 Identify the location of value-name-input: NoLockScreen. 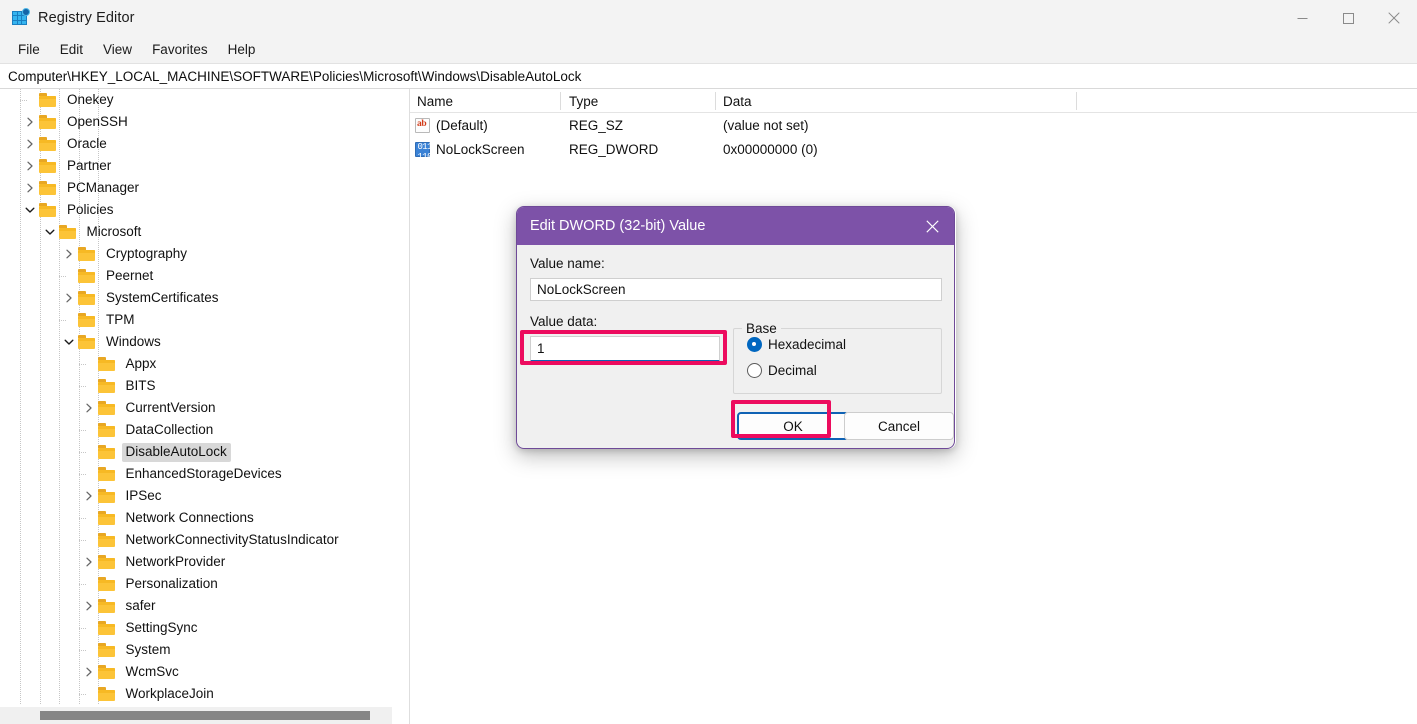
(736, 289).